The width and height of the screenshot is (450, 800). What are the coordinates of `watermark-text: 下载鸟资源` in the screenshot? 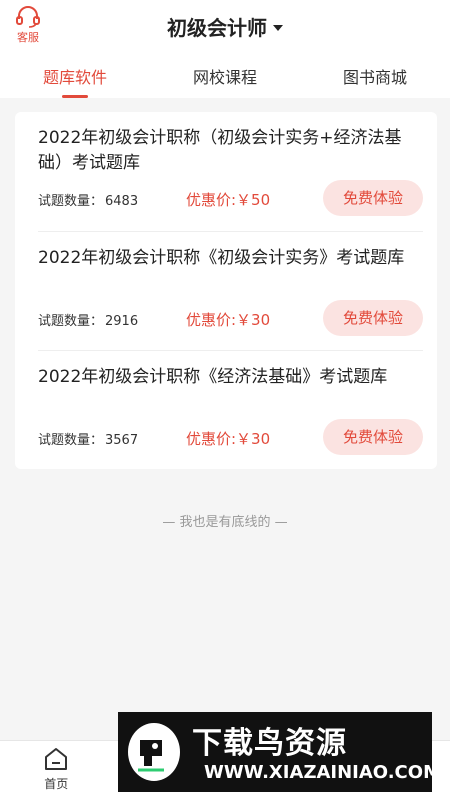 It's located at (269, 743).